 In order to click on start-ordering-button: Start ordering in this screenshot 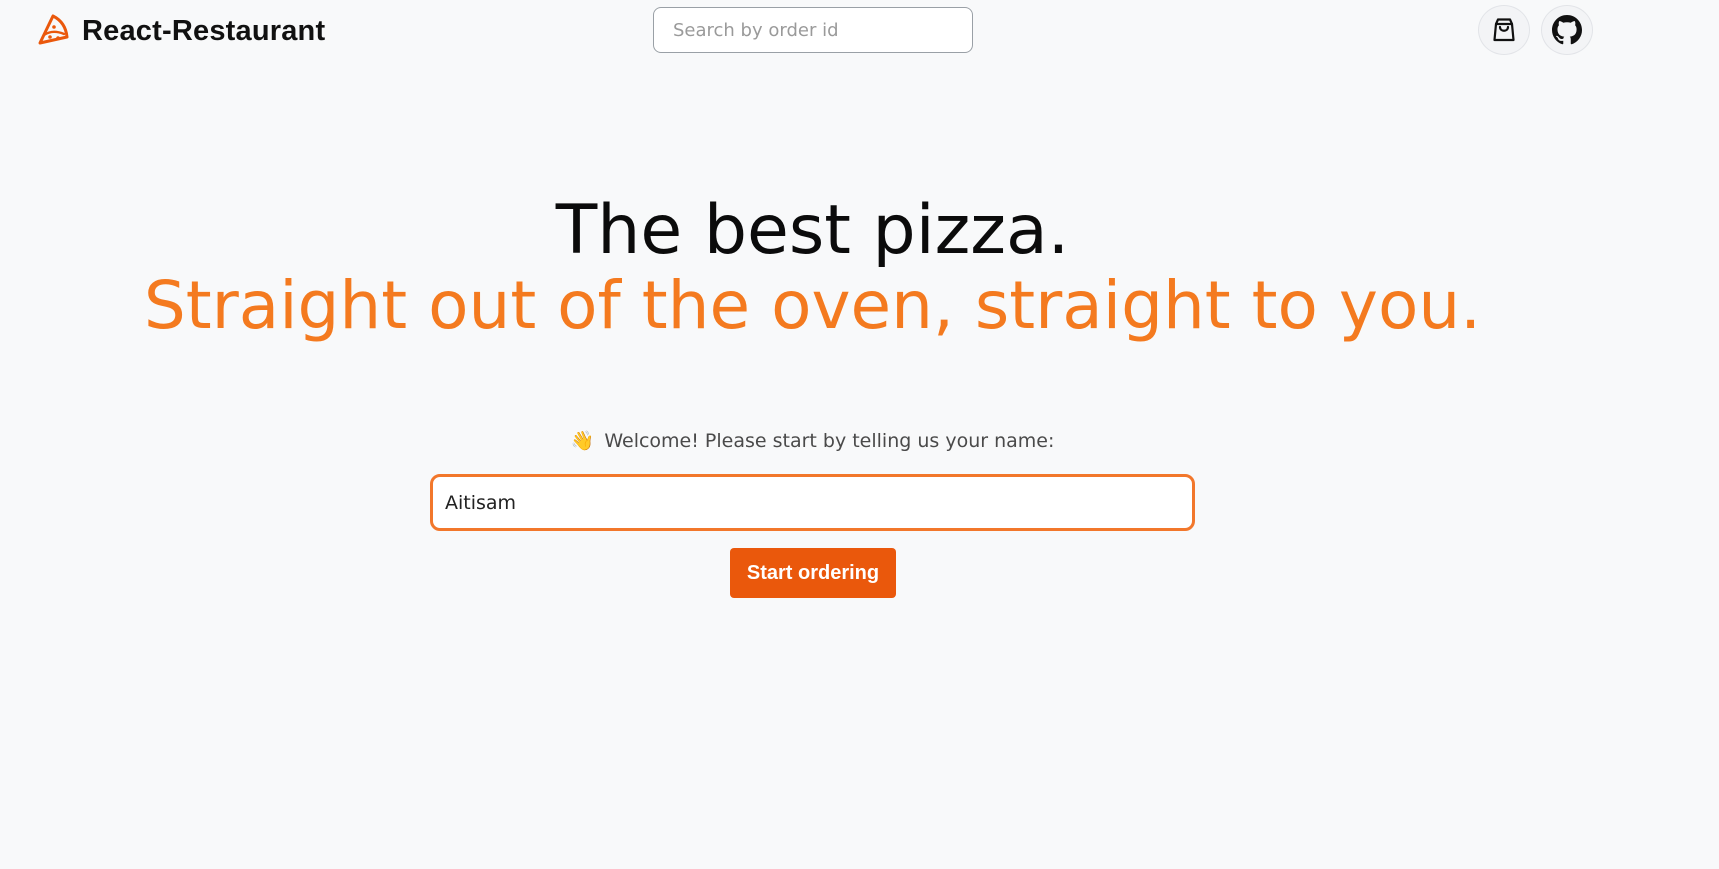, I will do `click(813, 573)`.